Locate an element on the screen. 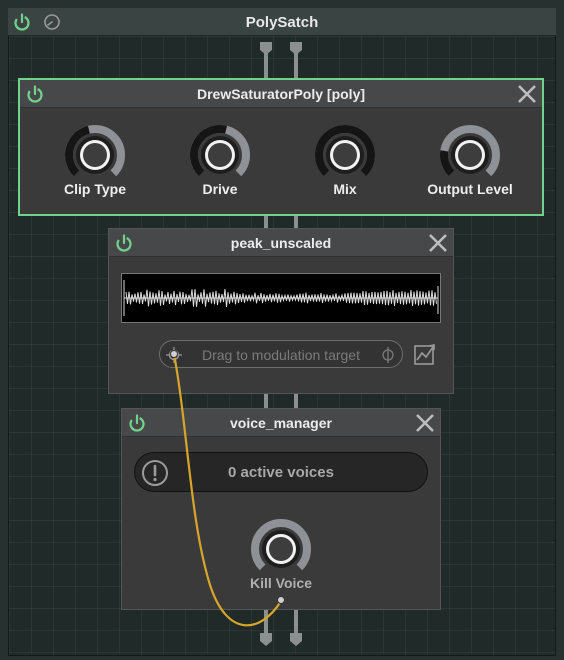 The image size is (564, 660). knob-kill-voice is located at coordinates (281, 549).